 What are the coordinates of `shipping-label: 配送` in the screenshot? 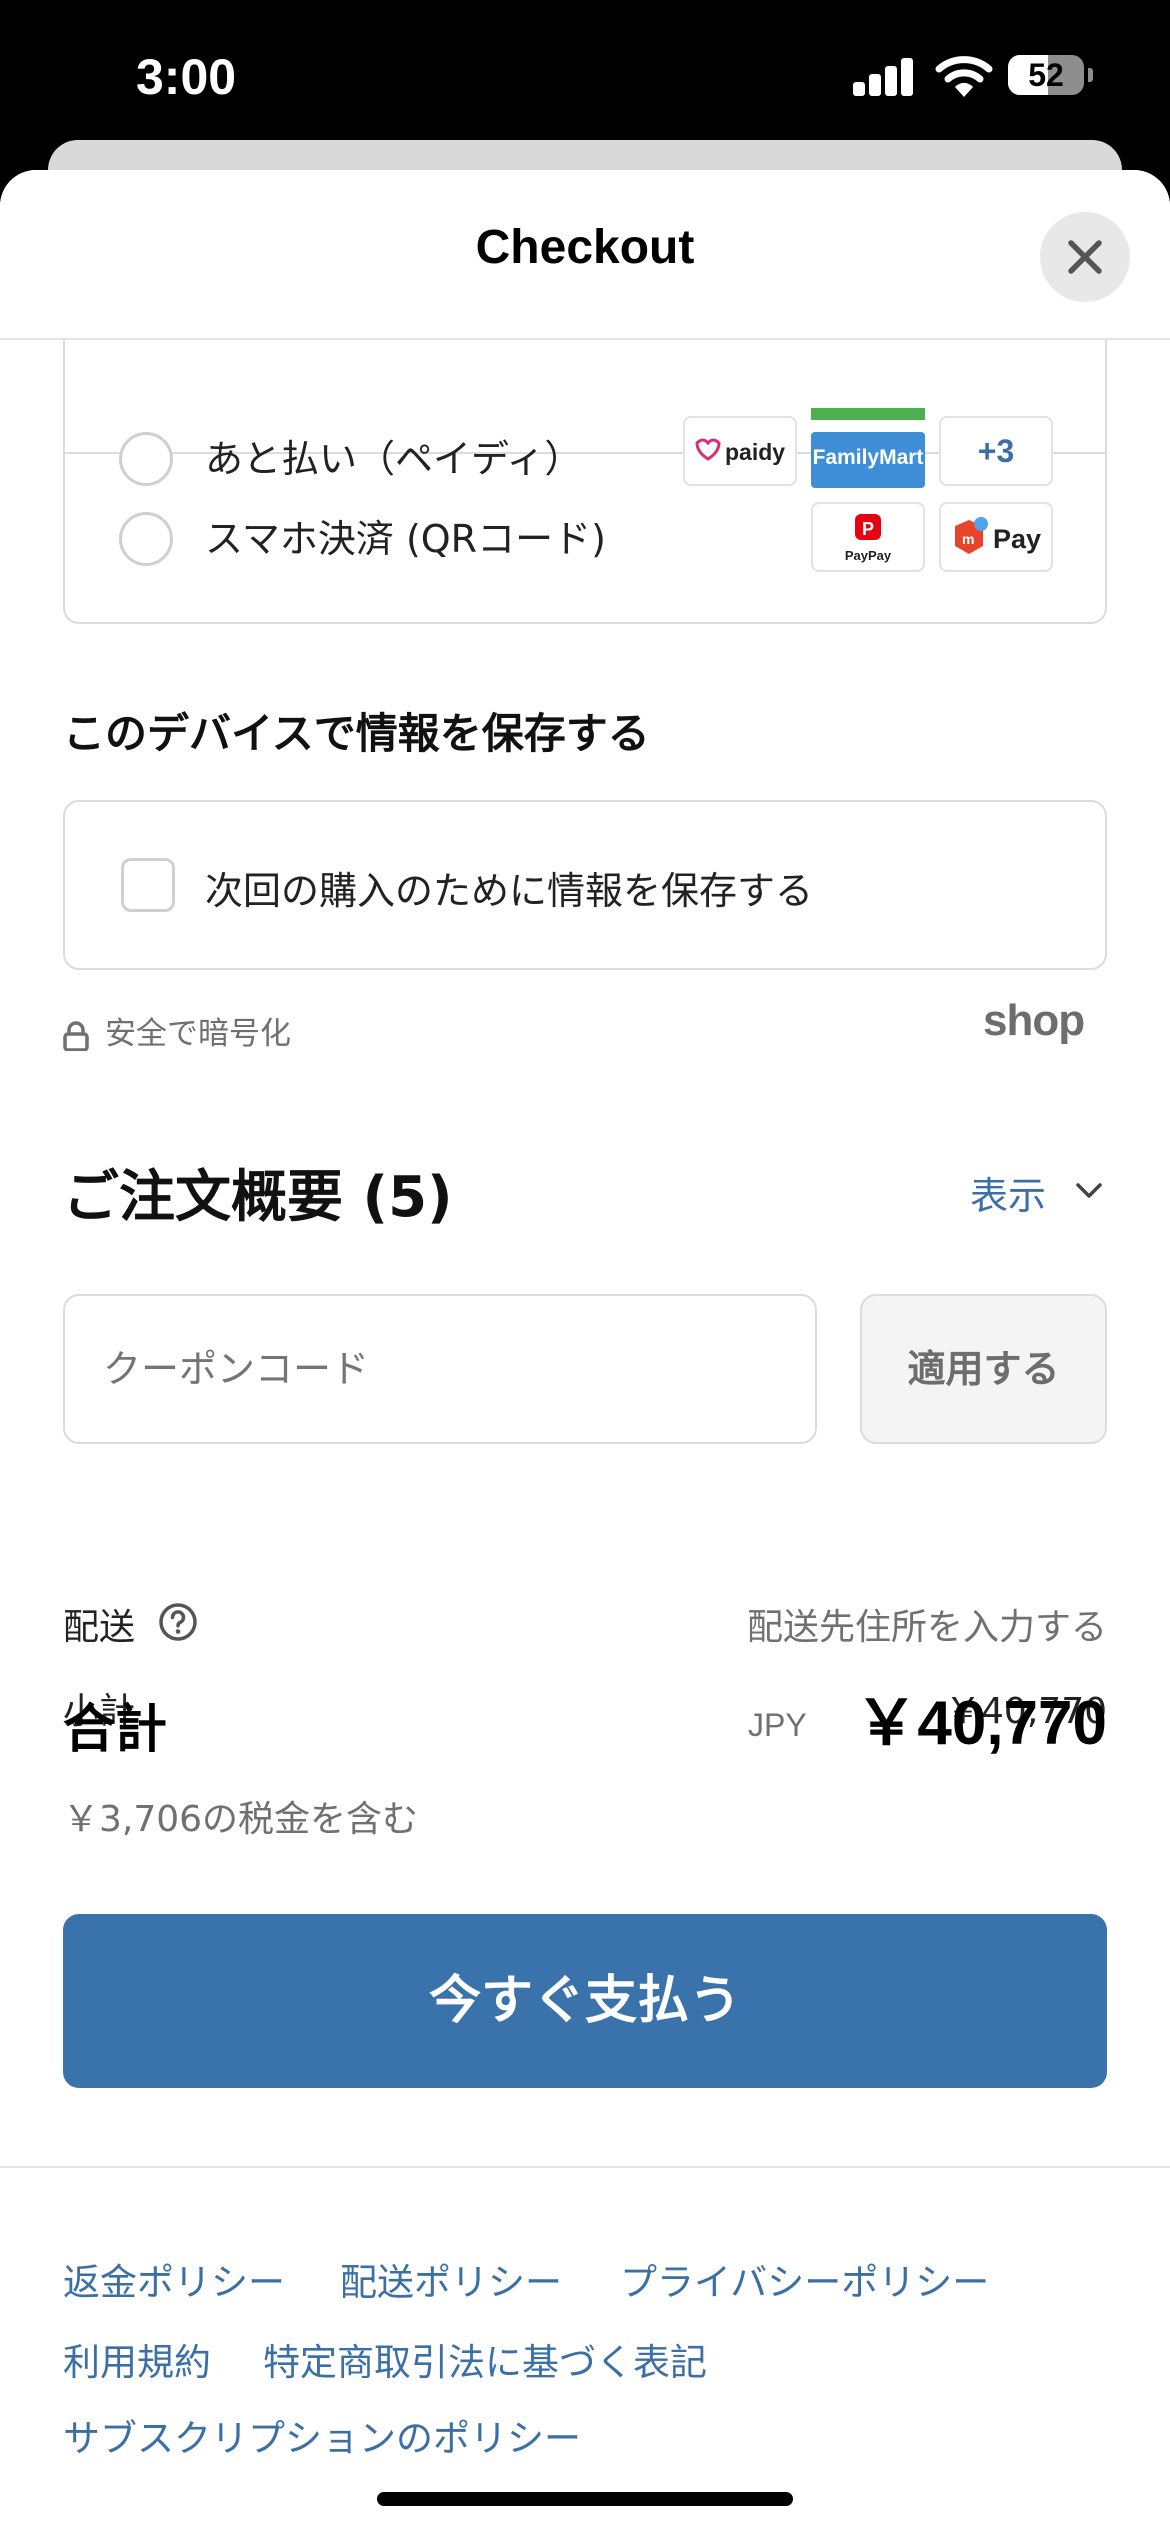 It's located at (99, 1627).